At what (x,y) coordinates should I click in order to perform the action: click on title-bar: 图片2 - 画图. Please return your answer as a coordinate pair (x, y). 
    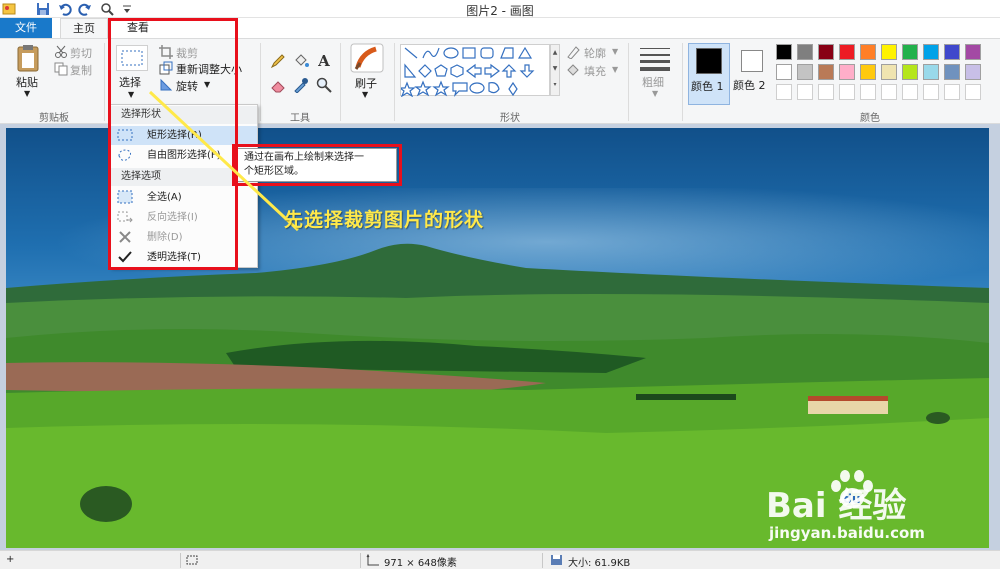
    Looking at the image, I should click on (500, 9).